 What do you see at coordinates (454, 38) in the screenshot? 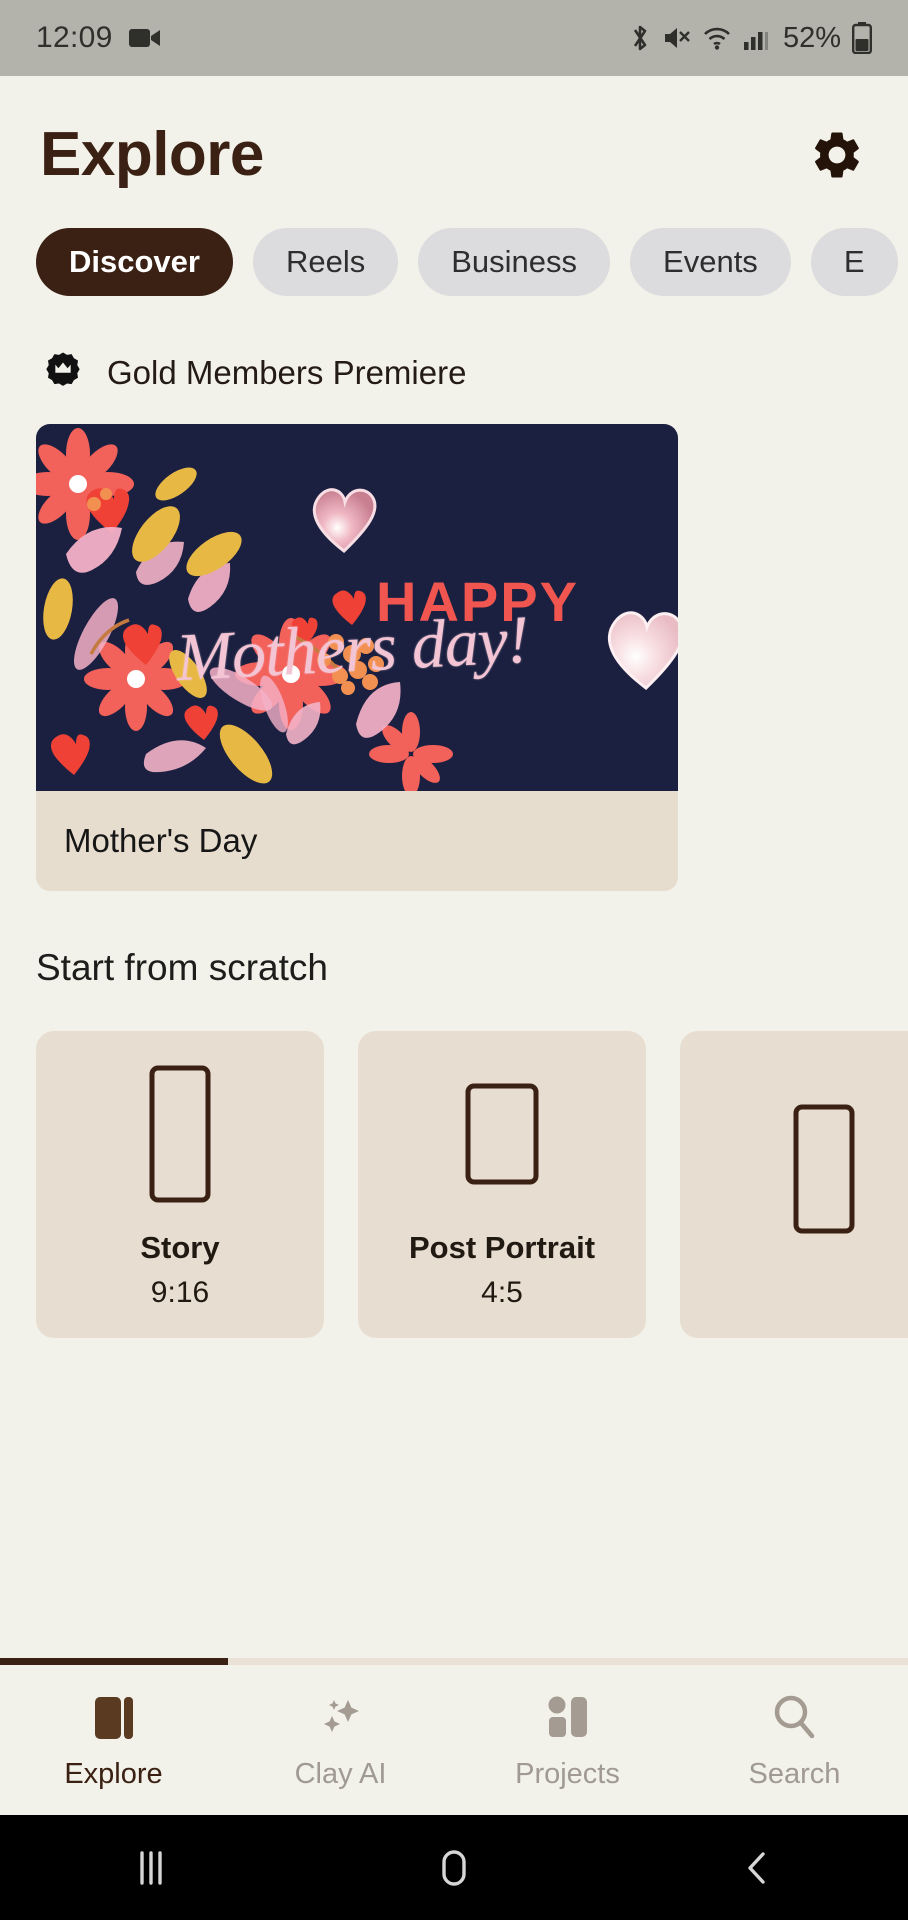
I see `status-bar: 12:09 52%` at bounding box center [454, 38].